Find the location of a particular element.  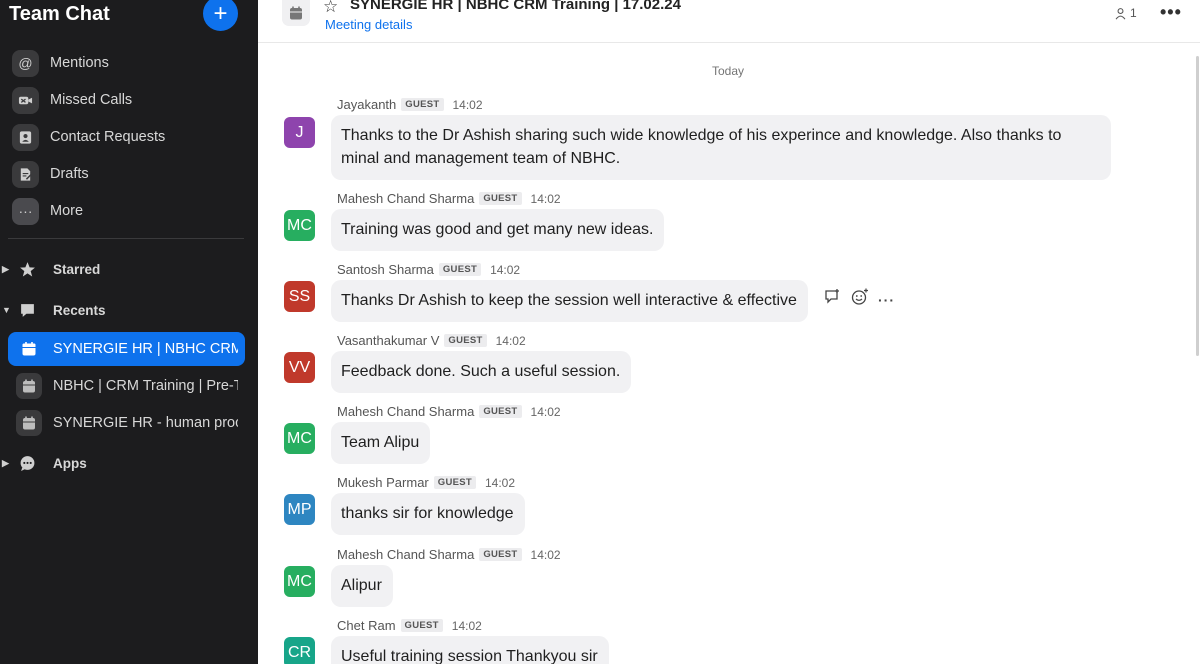

recent-chat-item: SYNERGIE HR - human process is located at coordinates (126, 423).